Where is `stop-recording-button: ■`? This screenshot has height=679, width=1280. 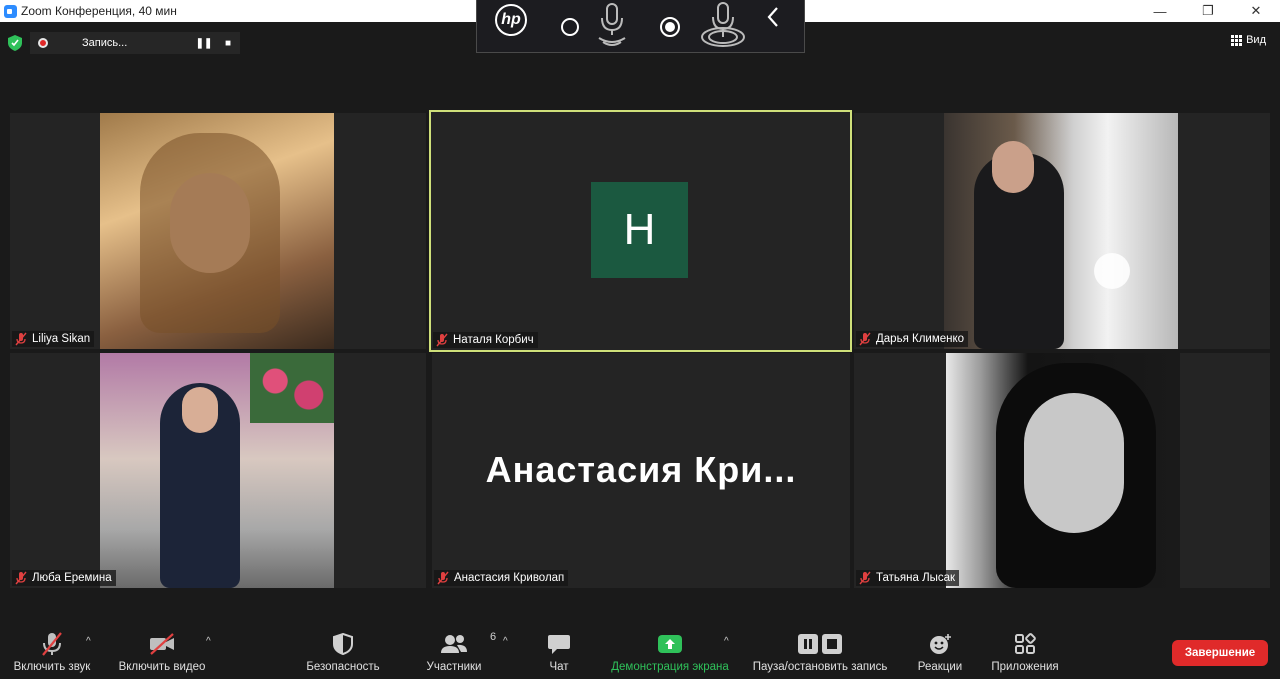
stop-recording-button: ■ is located at coordinates (228, 43).